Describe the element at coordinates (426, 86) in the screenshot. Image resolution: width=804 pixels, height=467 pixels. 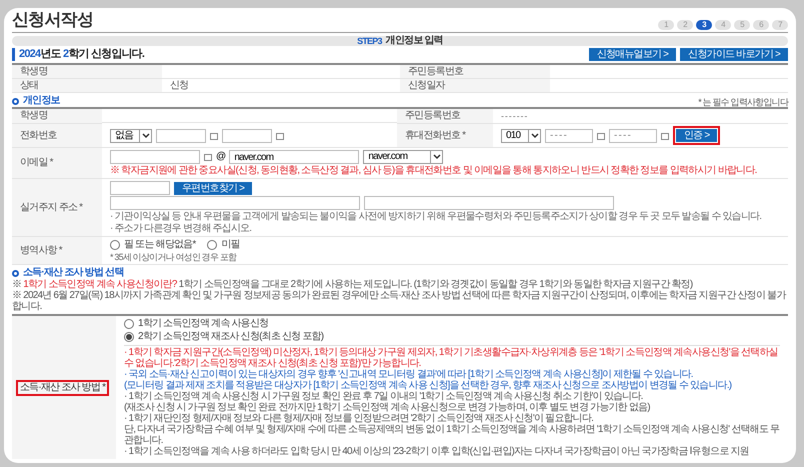
I see `field-label: 신청일자` at that location.